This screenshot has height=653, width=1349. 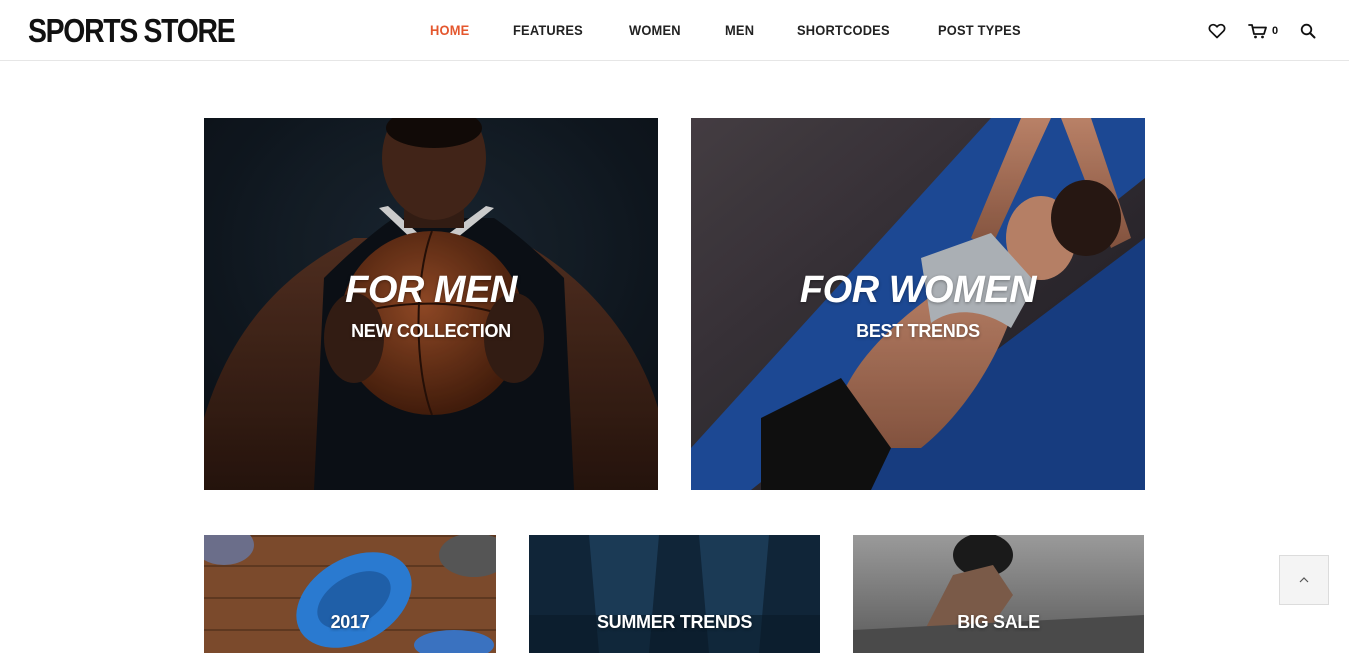 What do you see at coordinates (918, 331) in the screenshot?
I see `banner-women-subtitle: BEST TRENDS` at bounding box center [918, 331].